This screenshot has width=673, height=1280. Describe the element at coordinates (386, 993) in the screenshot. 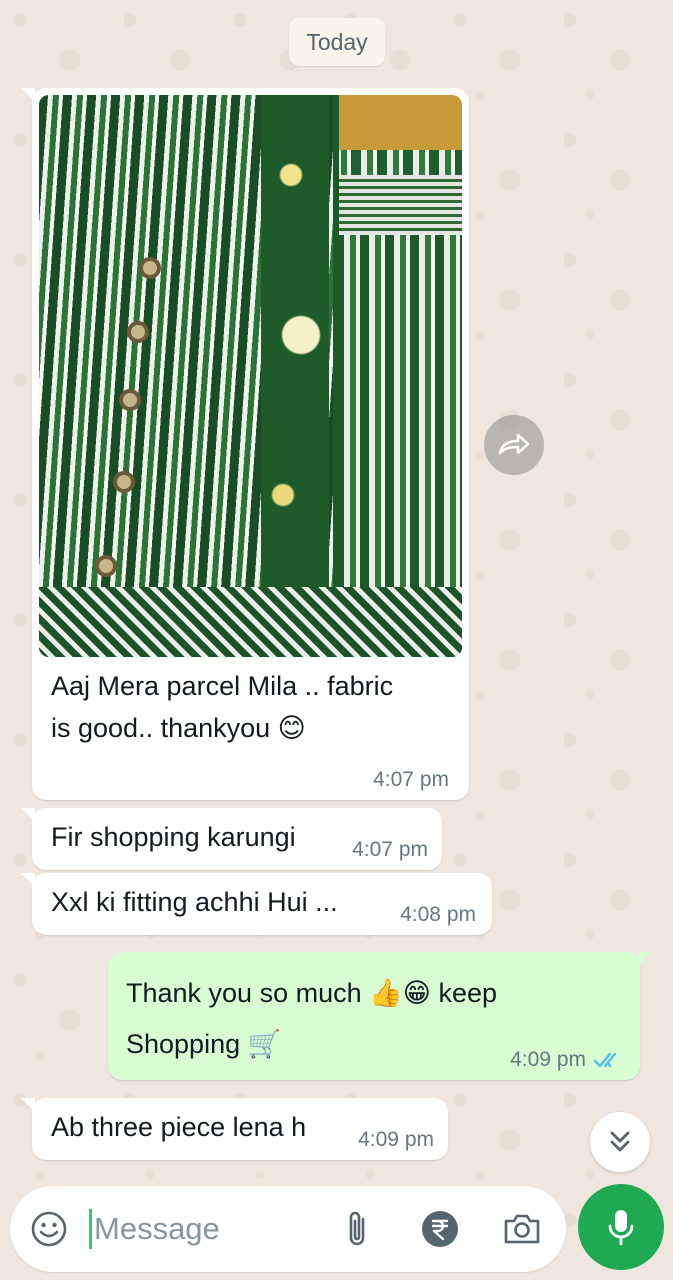

I see `thumbs-up-emoji: 👍` at that location.